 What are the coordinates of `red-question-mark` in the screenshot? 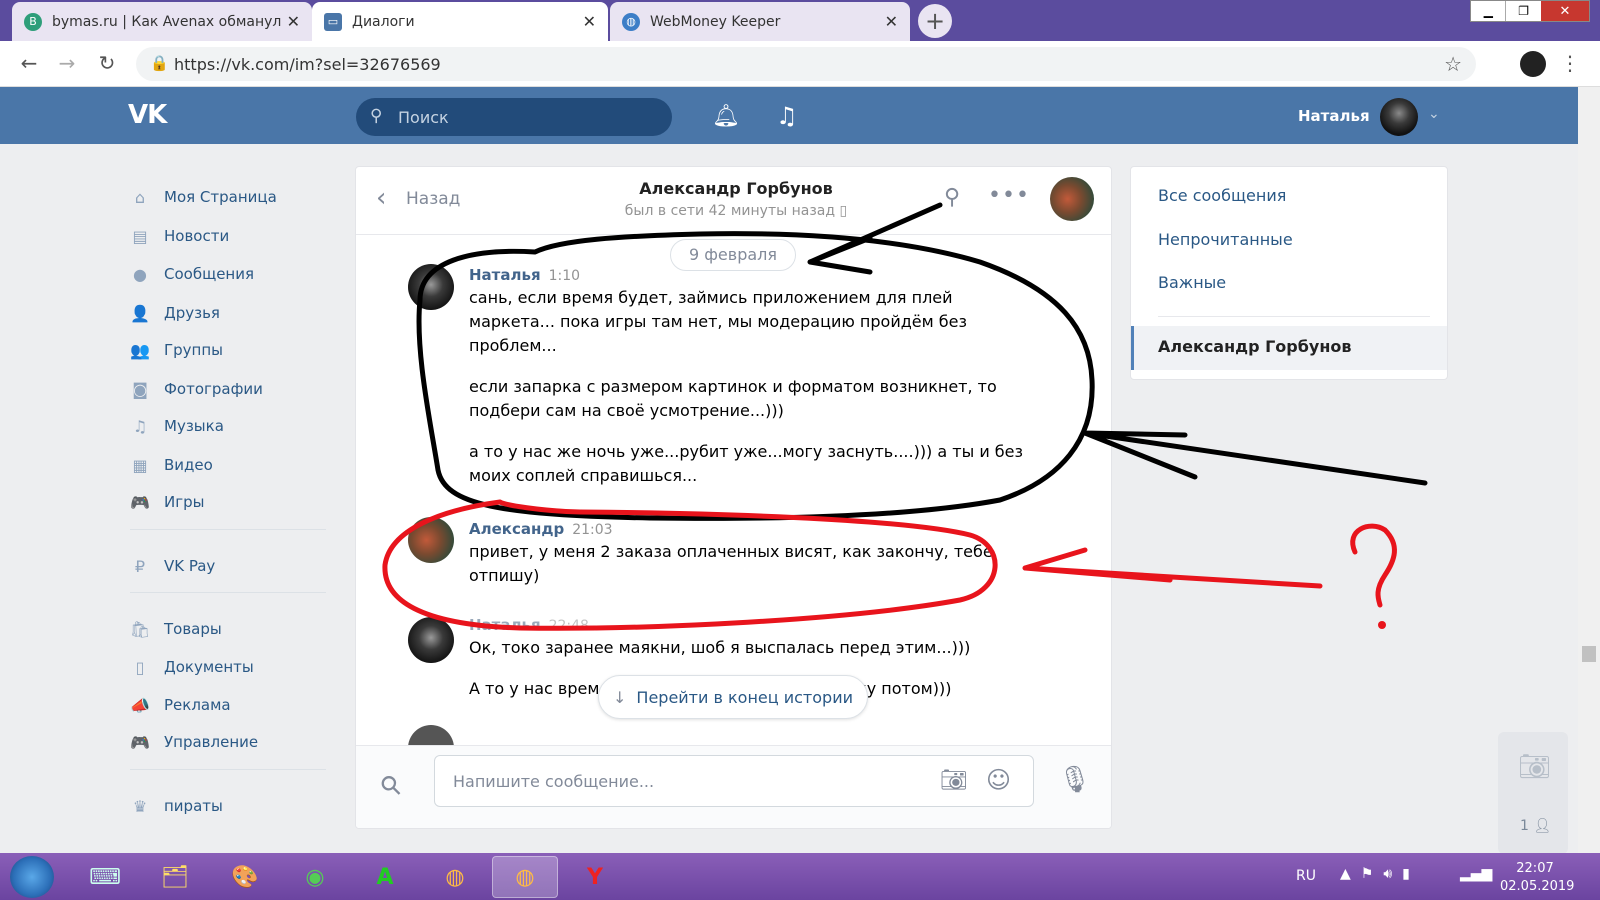 It's located at (1373, 565).